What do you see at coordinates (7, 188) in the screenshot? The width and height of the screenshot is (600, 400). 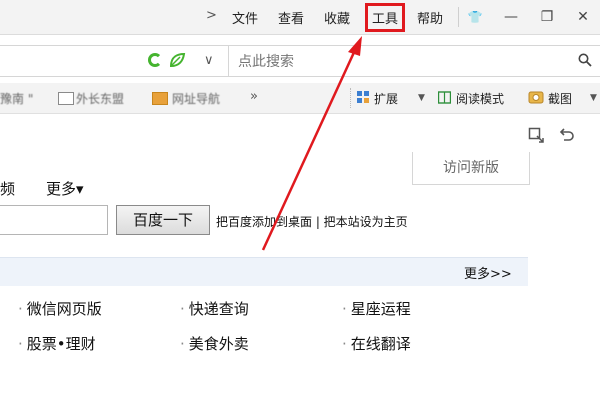 I see `nav-tab-video: 频` at bounding box center [7, 188].